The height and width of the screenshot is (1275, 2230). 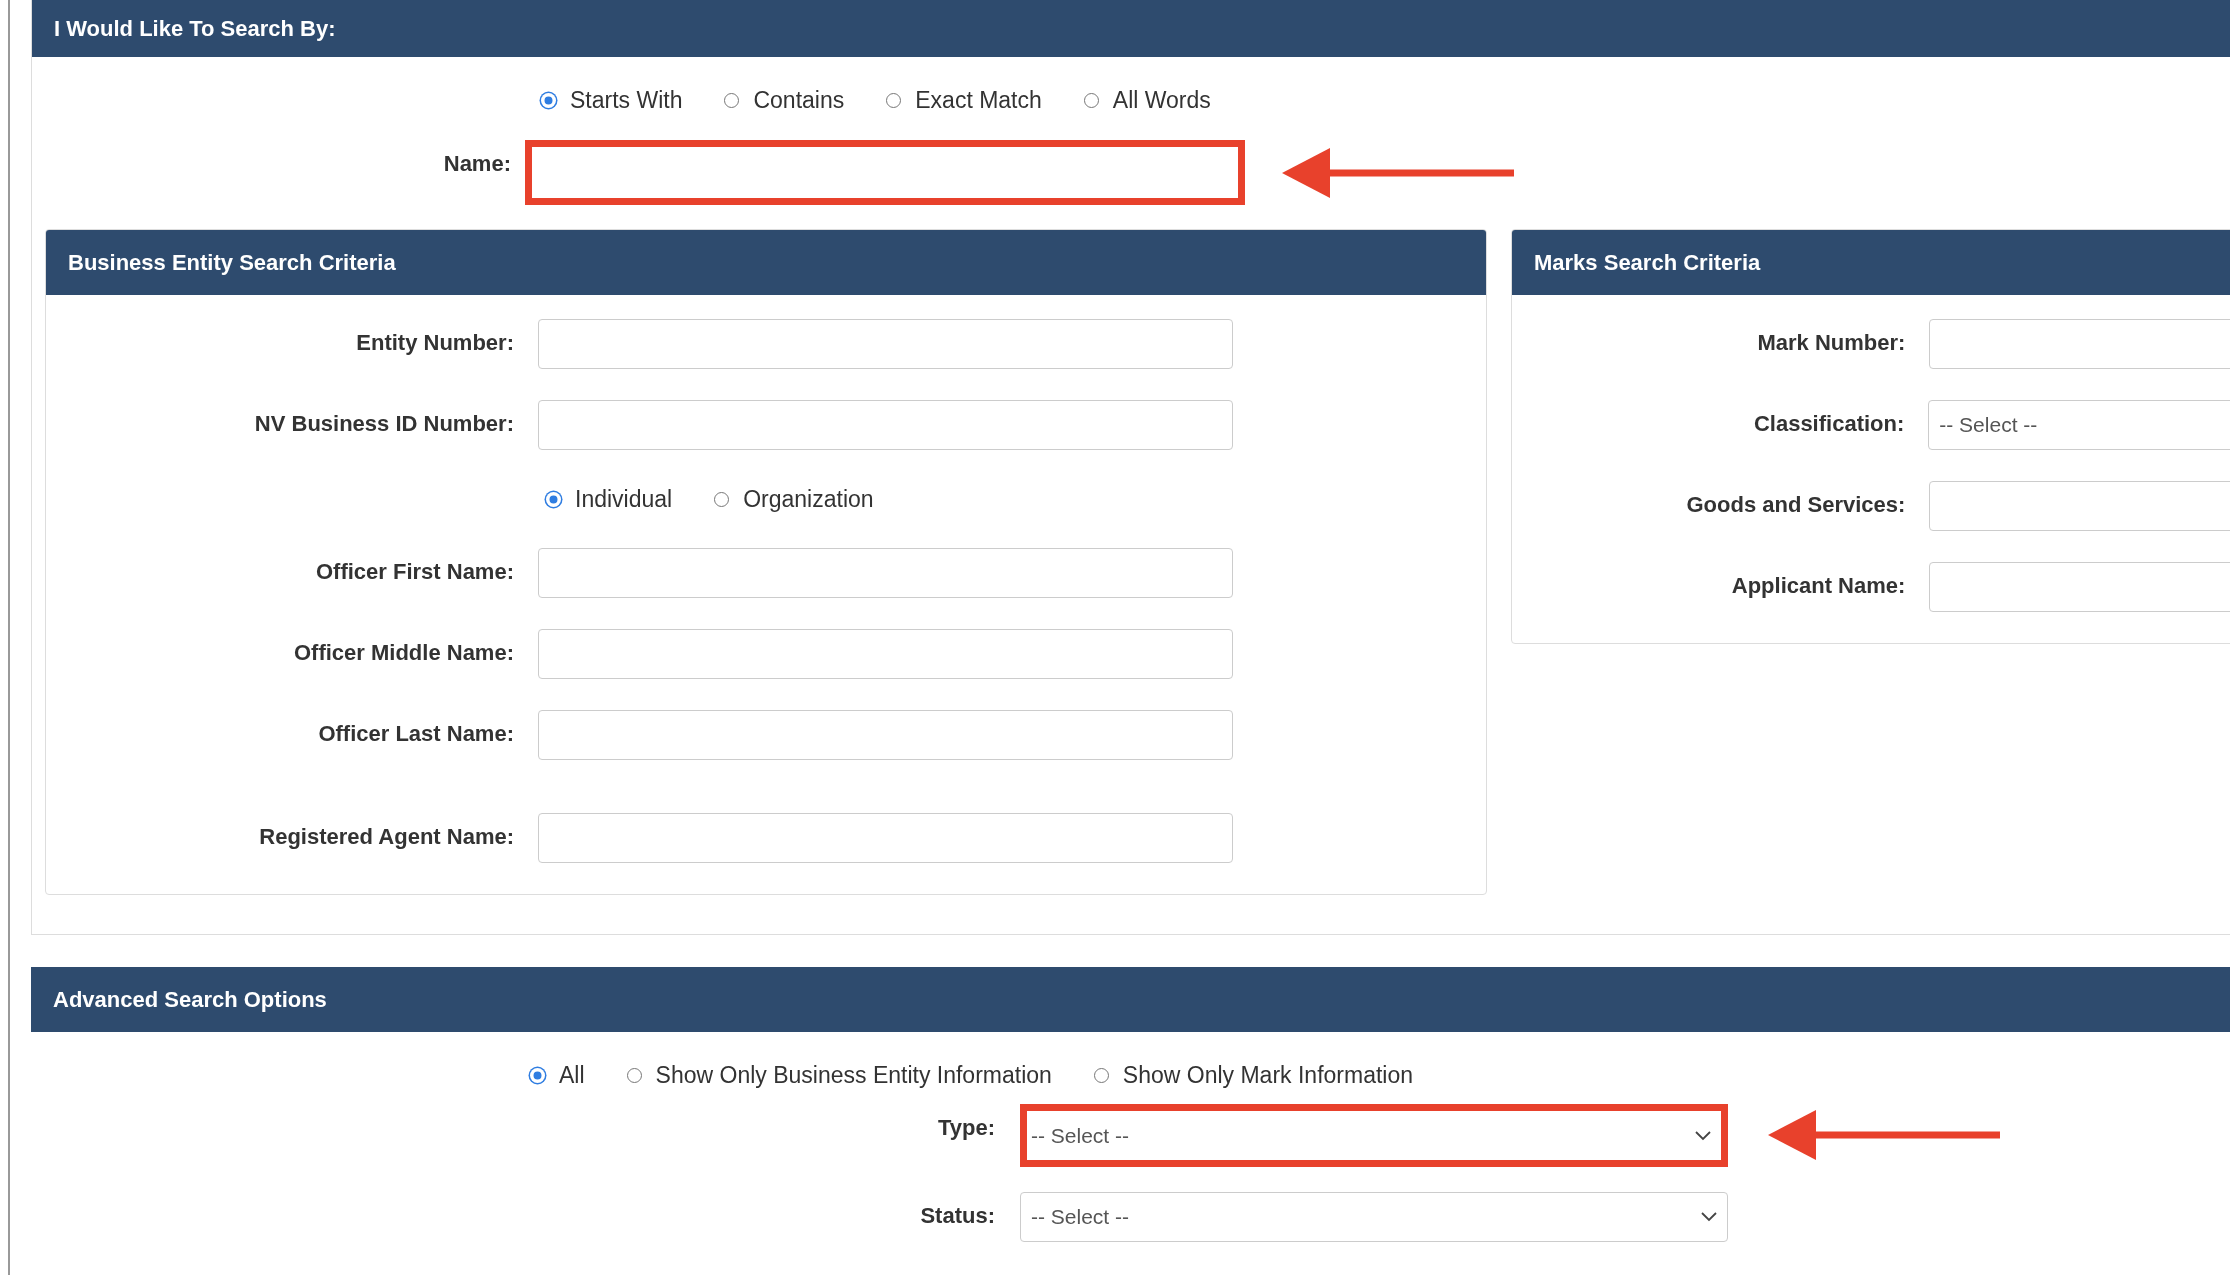 I want to click on field-label: Entity Number:, so click(x=434, y=342).